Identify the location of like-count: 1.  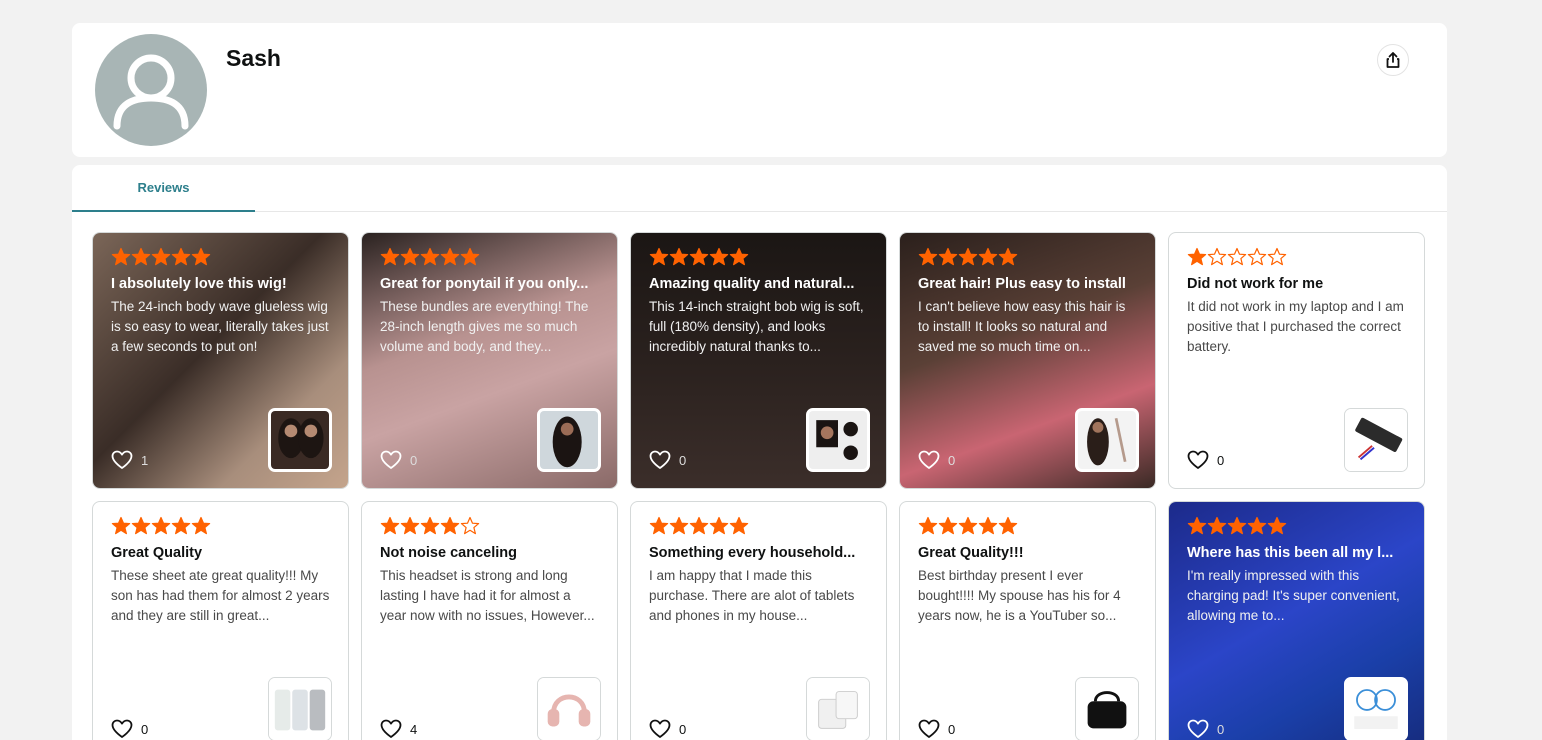
(145, 460).